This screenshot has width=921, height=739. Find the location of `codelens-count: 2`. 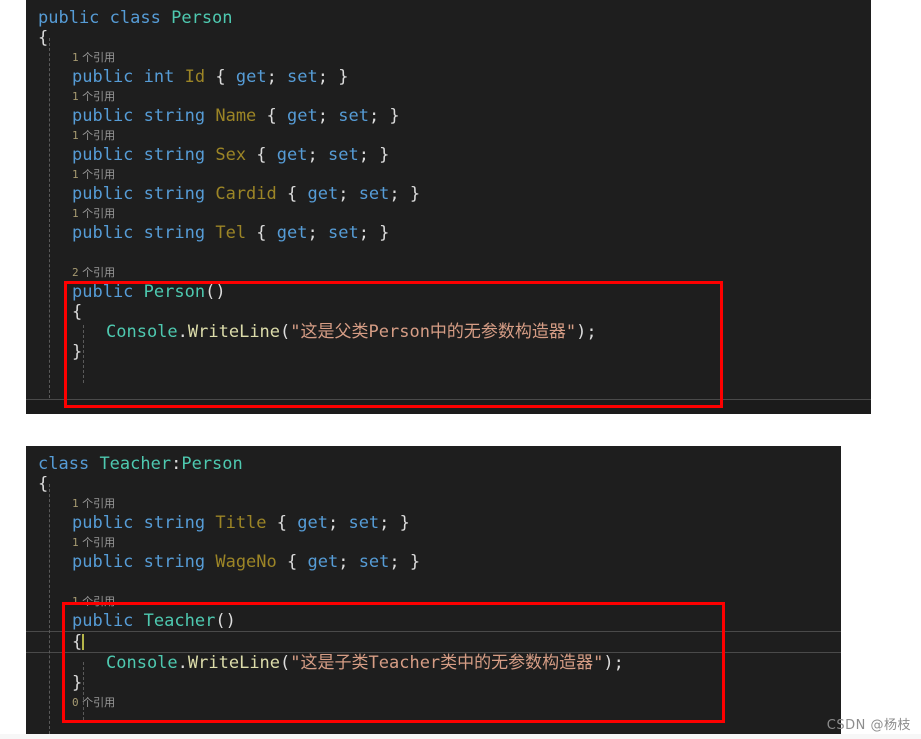

codelens-count: 2 is located at coordinates (75, 272).